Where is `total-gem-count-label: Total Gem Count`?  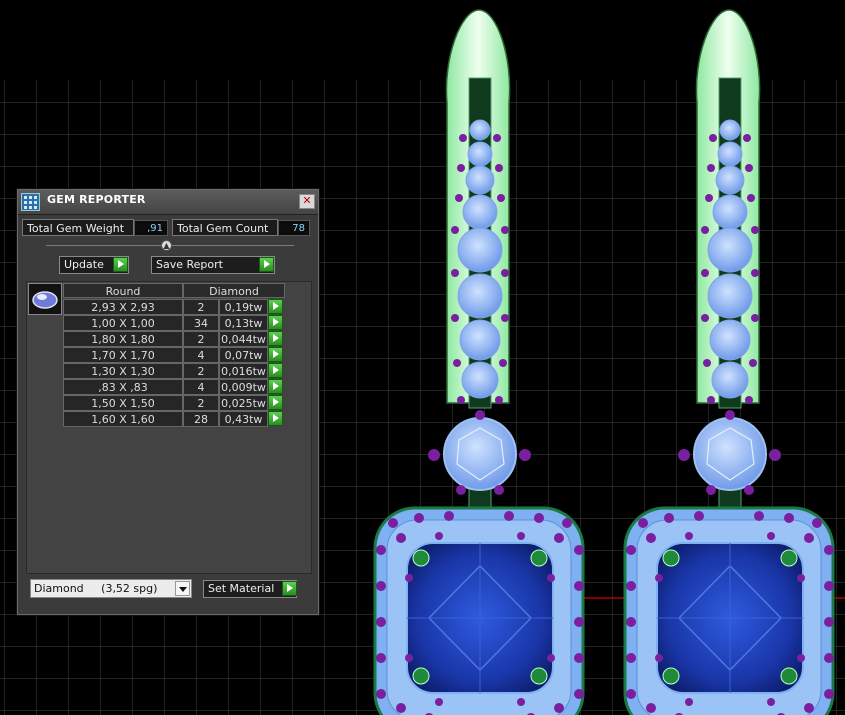
total-gem-count-label: Total Gem Count is located at coordinates (225, 227).